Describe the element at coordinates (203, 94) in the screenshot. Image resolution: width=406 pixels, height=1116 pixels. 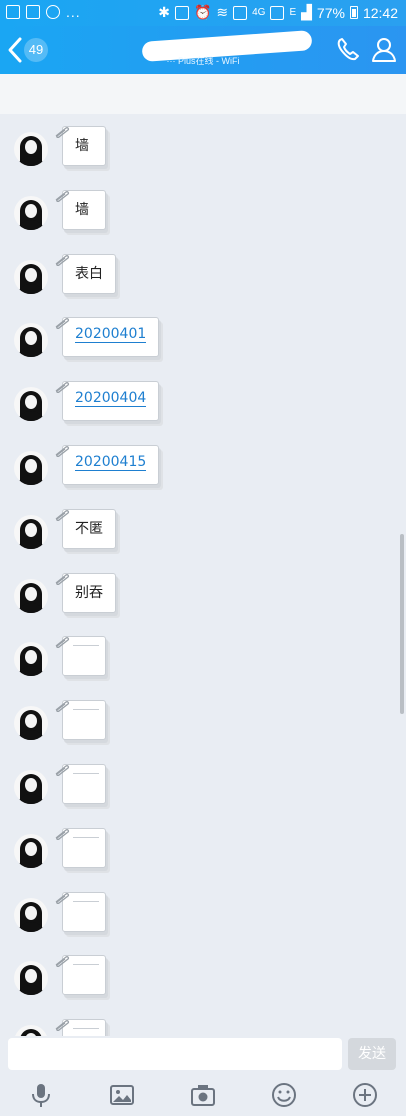
I see `header-banner` at that location.